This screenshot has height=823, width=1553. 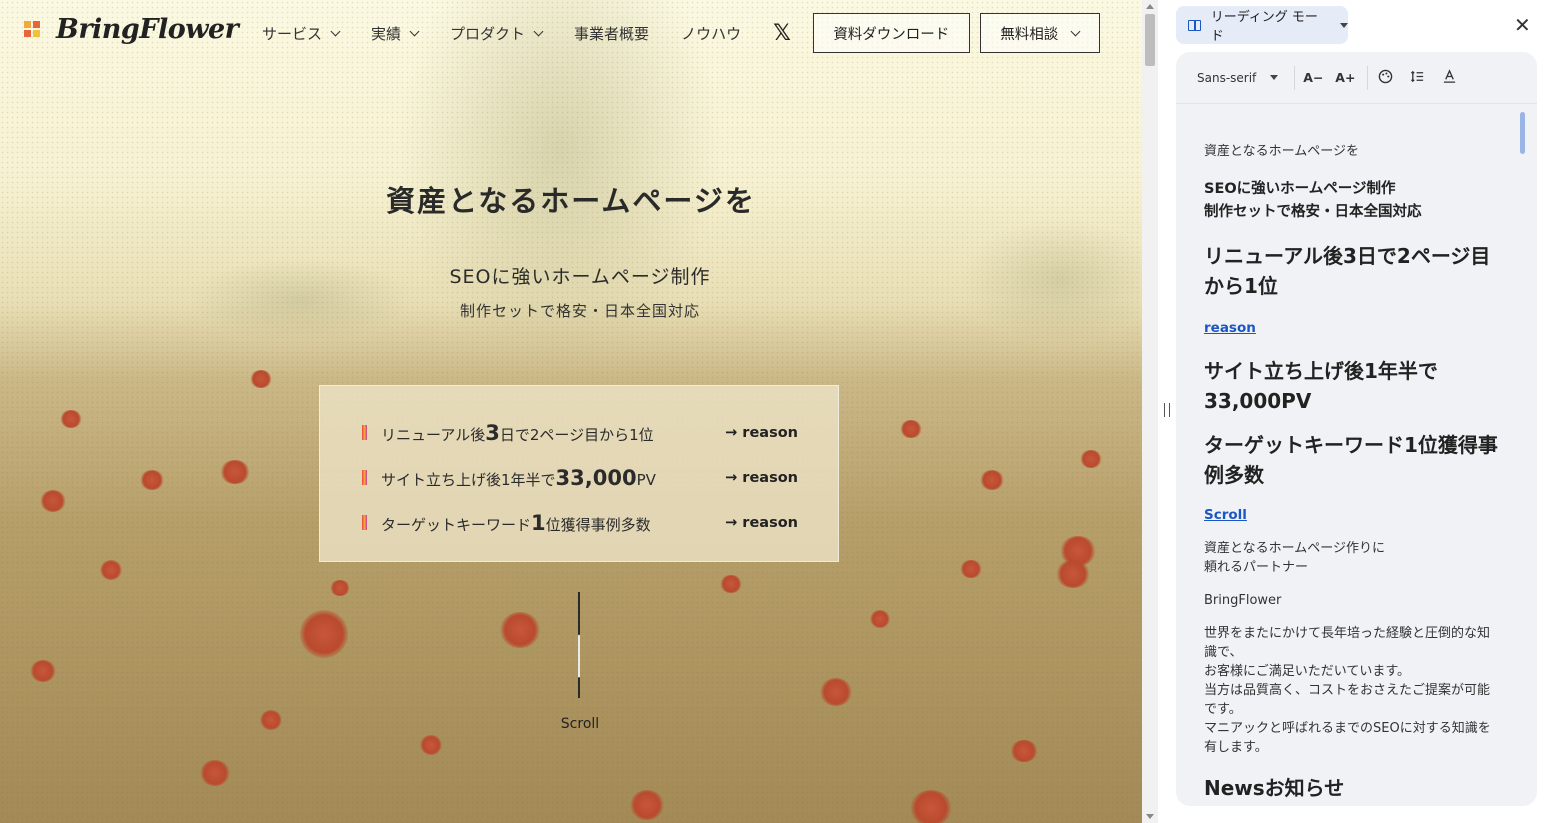 I want to click on nav-item-label: 事業者概要, so click(x=612, y=33).